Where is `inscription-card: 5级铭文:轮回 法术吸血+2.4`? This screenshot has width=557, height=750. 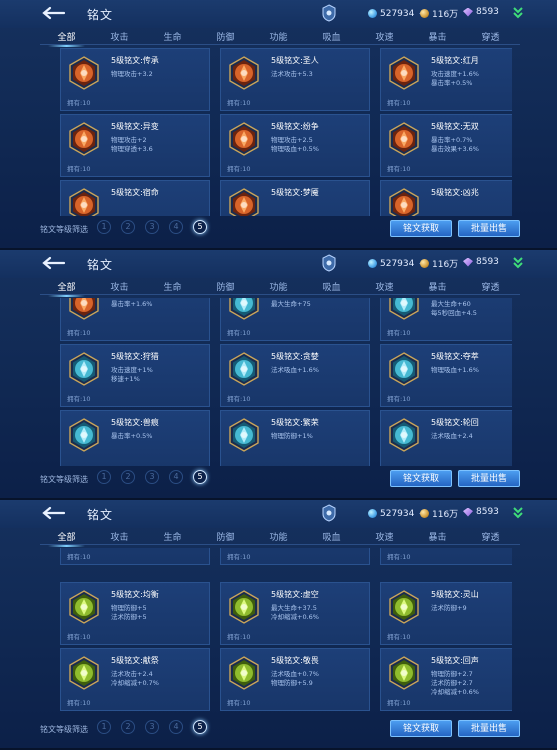 inscription-card: 5级铭文:轮回 法术吸血+2.4 is located at coordinates (446, 438).